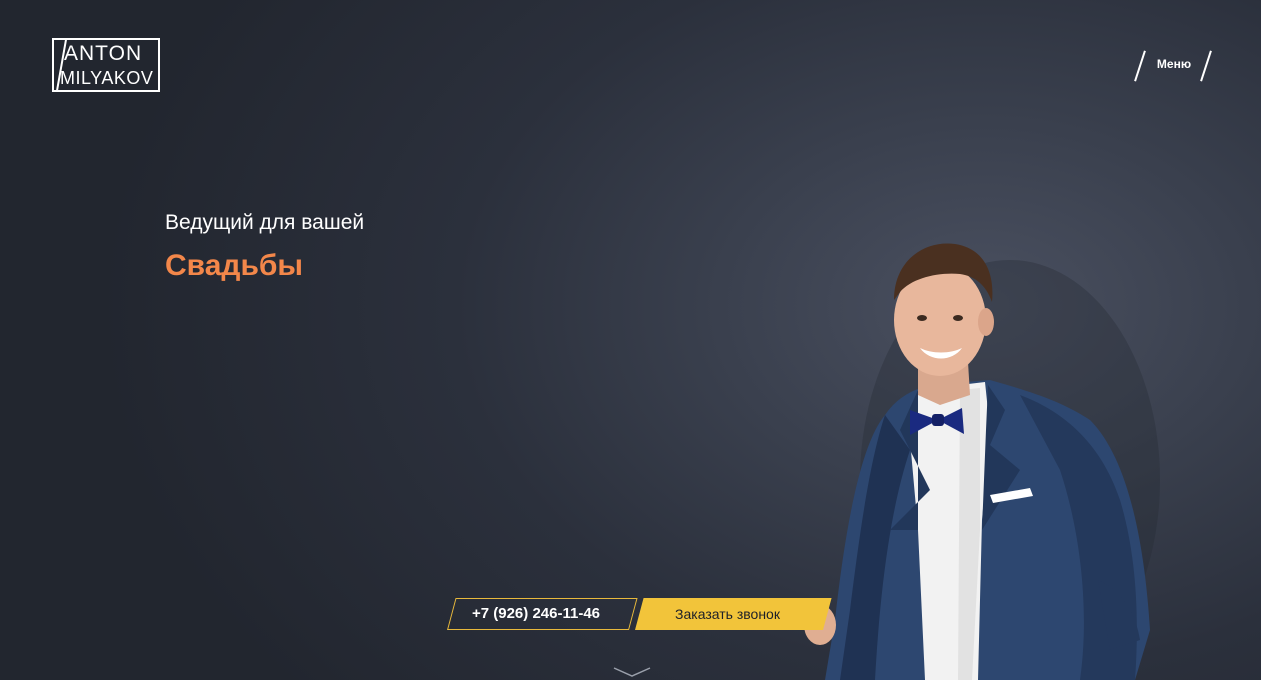 The height and width of the screenshot is (680, 1261). I want to click on hero-subtitle: Ведущий для вашей, so click(265, 222).